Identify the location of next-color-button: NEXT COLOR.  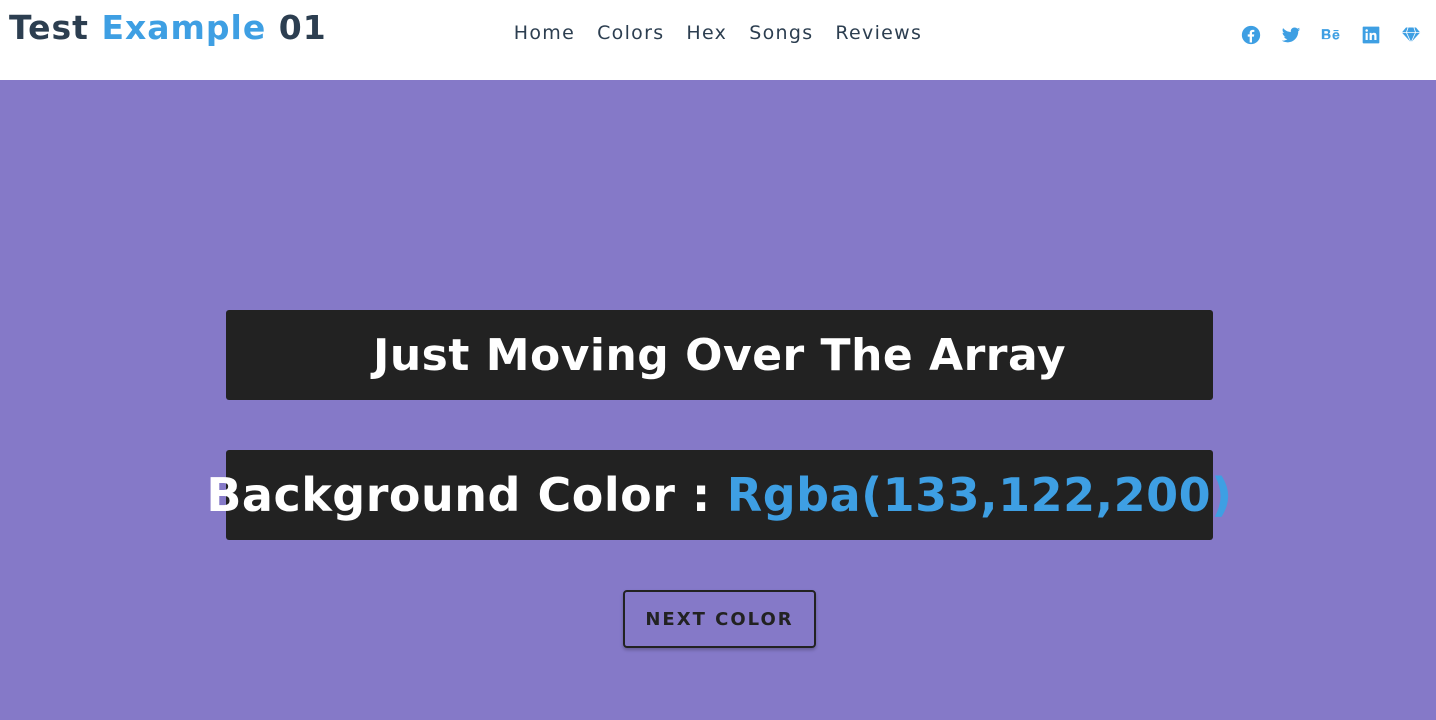
(719, 619).